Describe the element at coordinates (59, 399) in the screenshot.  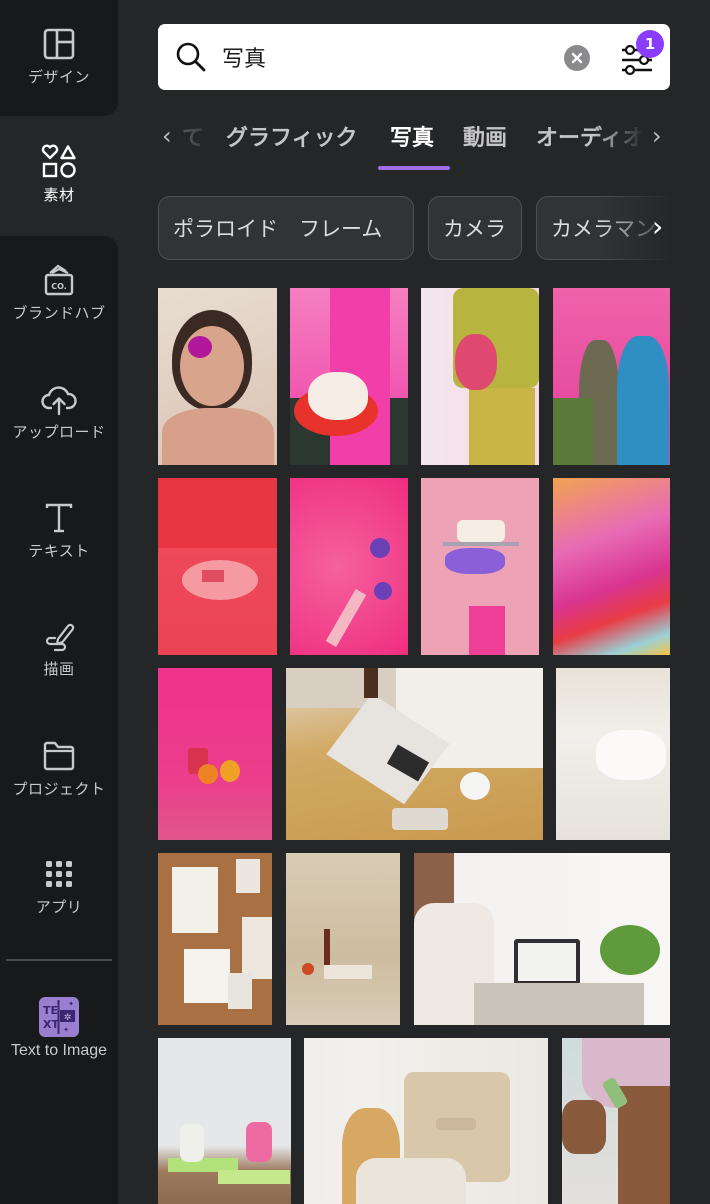
I see `cloud-upload-icon` at that location.